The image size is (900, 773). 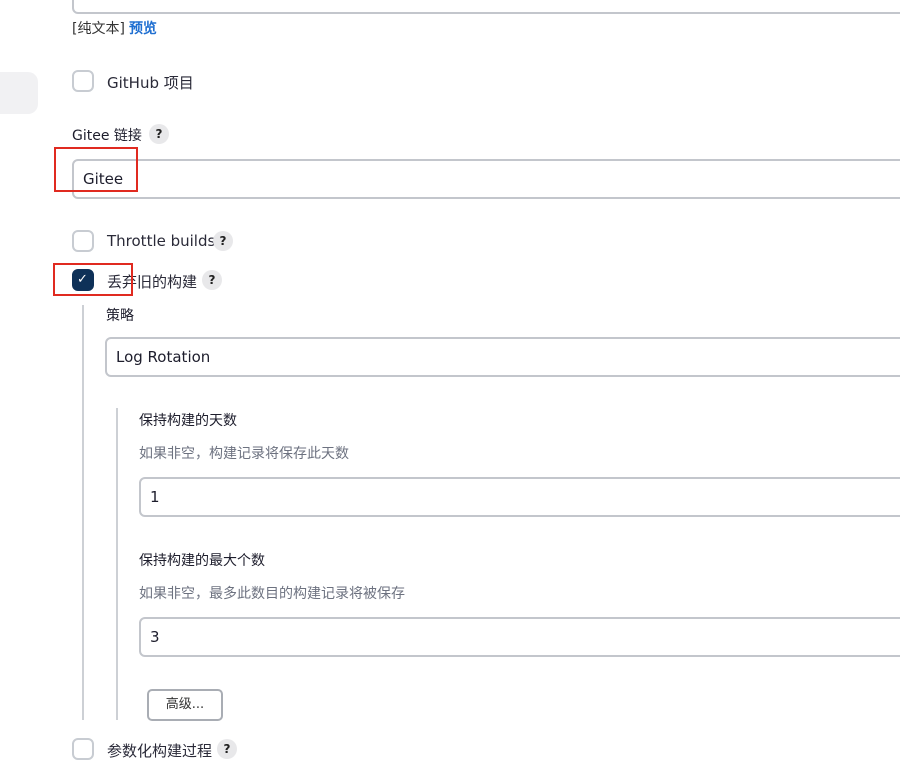 What do you see at coordinates (143, 29) in the screenshot?
I see `preview-link: 预览` at bounding box center [143, 29].